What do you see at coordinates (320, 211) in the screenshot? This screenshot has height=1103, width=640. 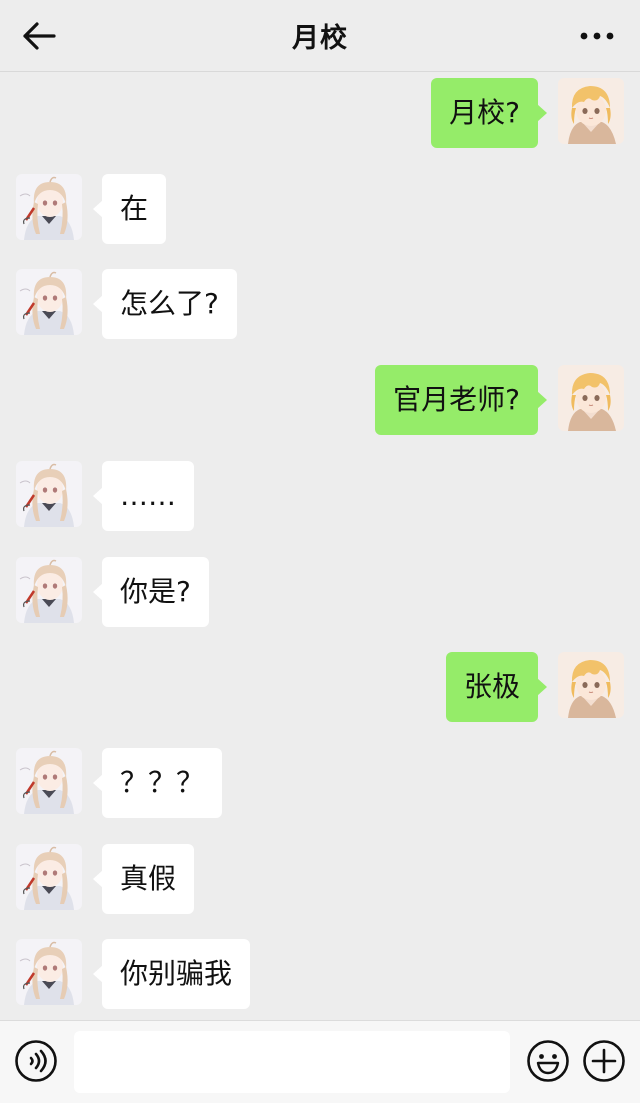 I see `message-row: 在` at bounding box center [320, 211].